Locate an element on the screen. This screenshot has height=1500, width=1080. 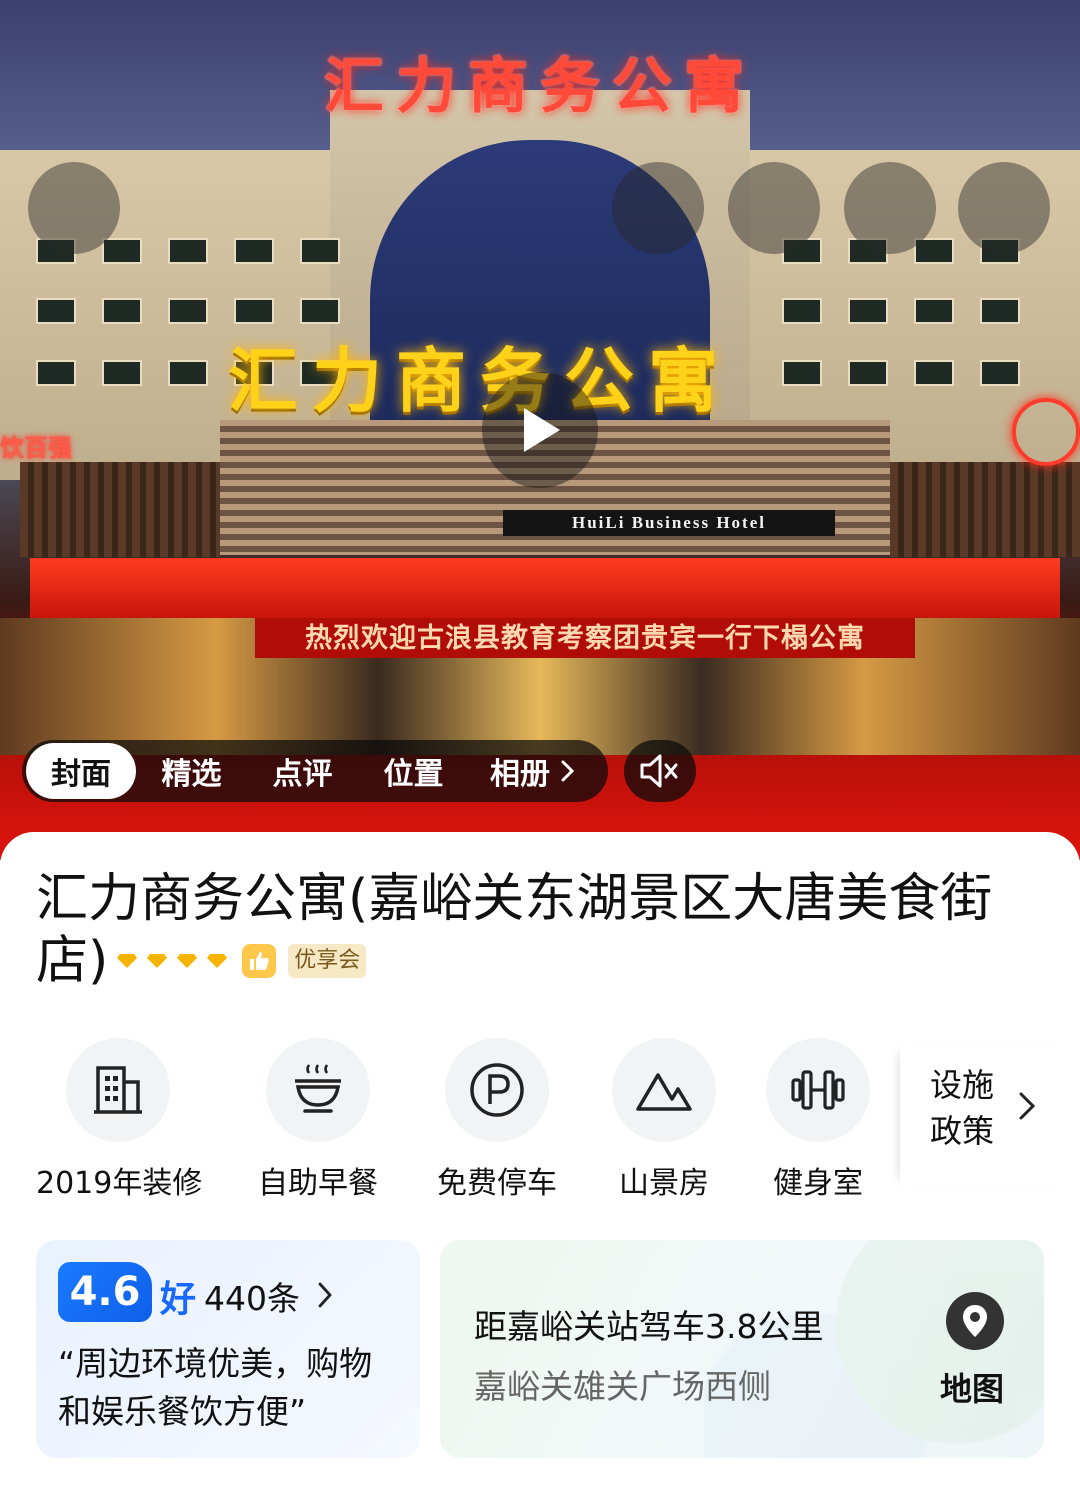
hotel-name-plate: HuiLi Business Hotel is located at coordinates (669, 523).